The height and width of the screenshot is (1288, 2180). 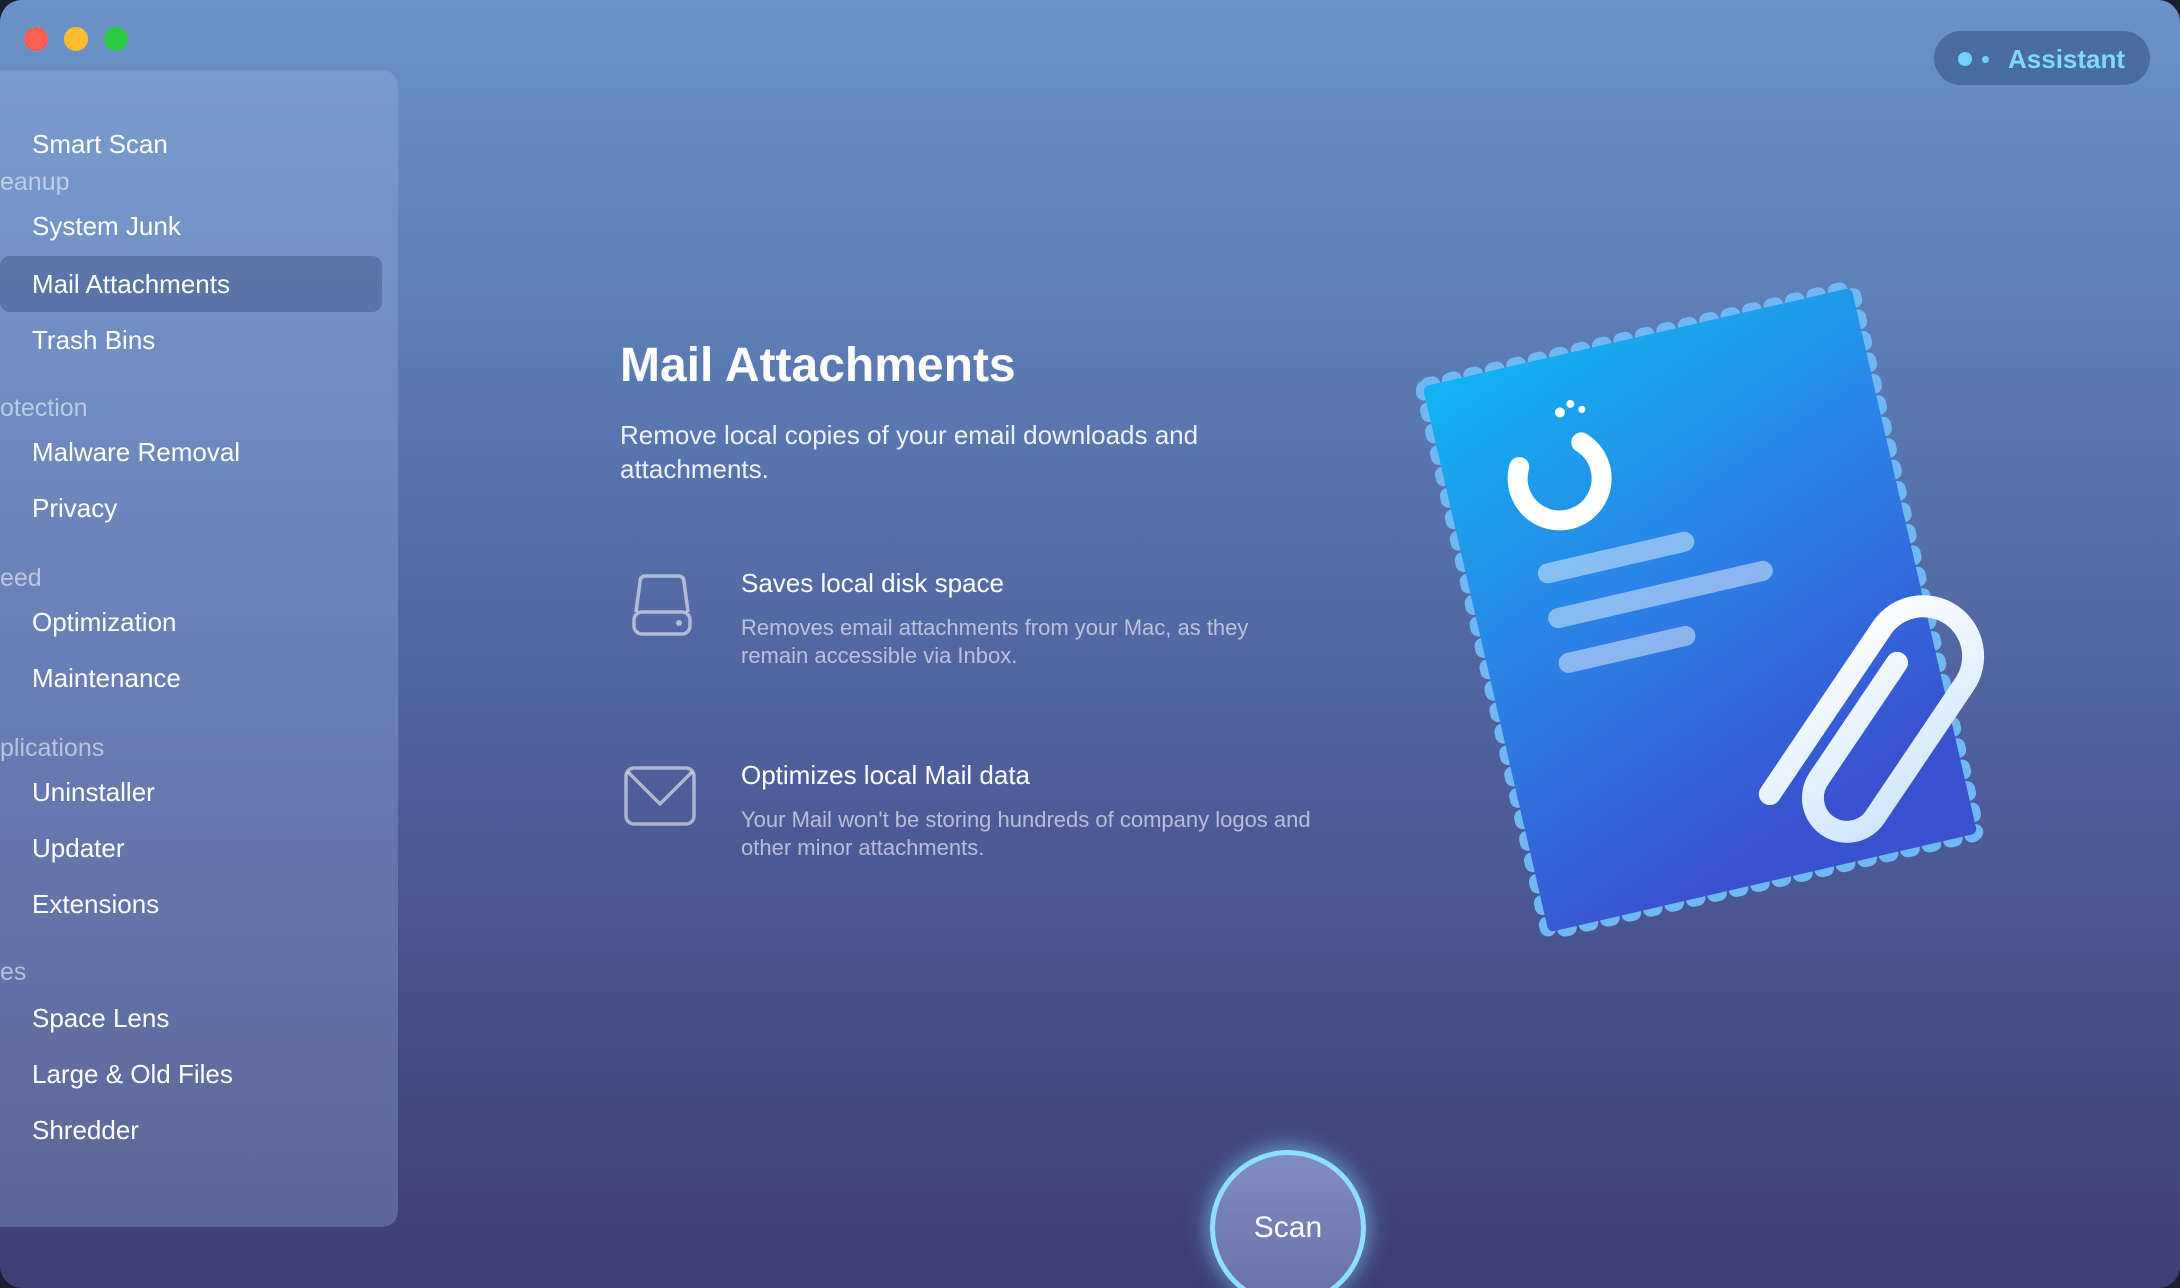 I want to click on sidebar-item-malware-removal: Malware Removal, so click(x=191, y=452).